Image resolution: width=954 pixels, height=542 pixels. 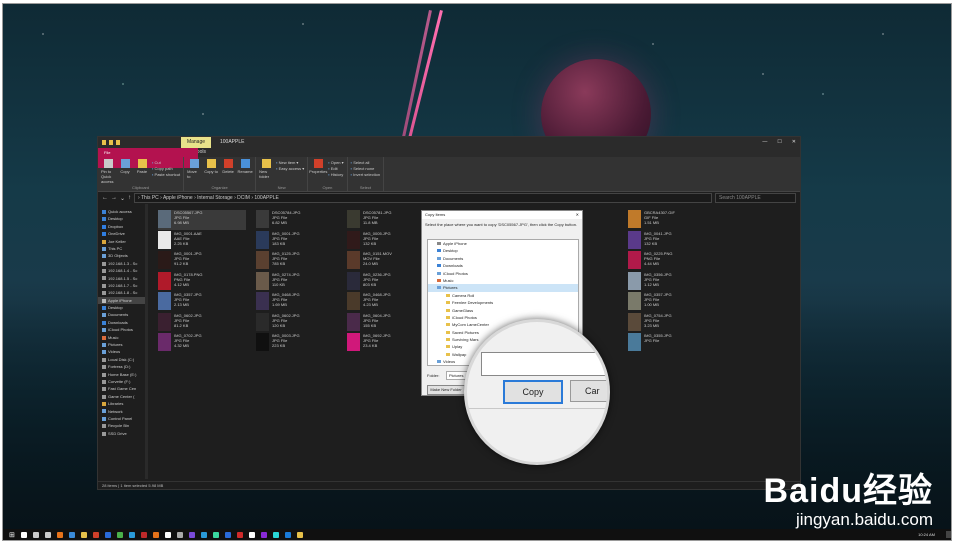 What do you see at coordinates (503, 265) in the screenshot?
I see `tree-node-downloads: Downloads` at bounding box center [503, 265].